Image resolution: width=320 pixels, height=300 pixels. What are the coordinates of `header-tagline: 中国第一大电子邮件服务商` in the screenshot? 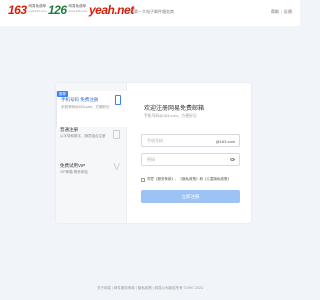 It's located at (150, 11).